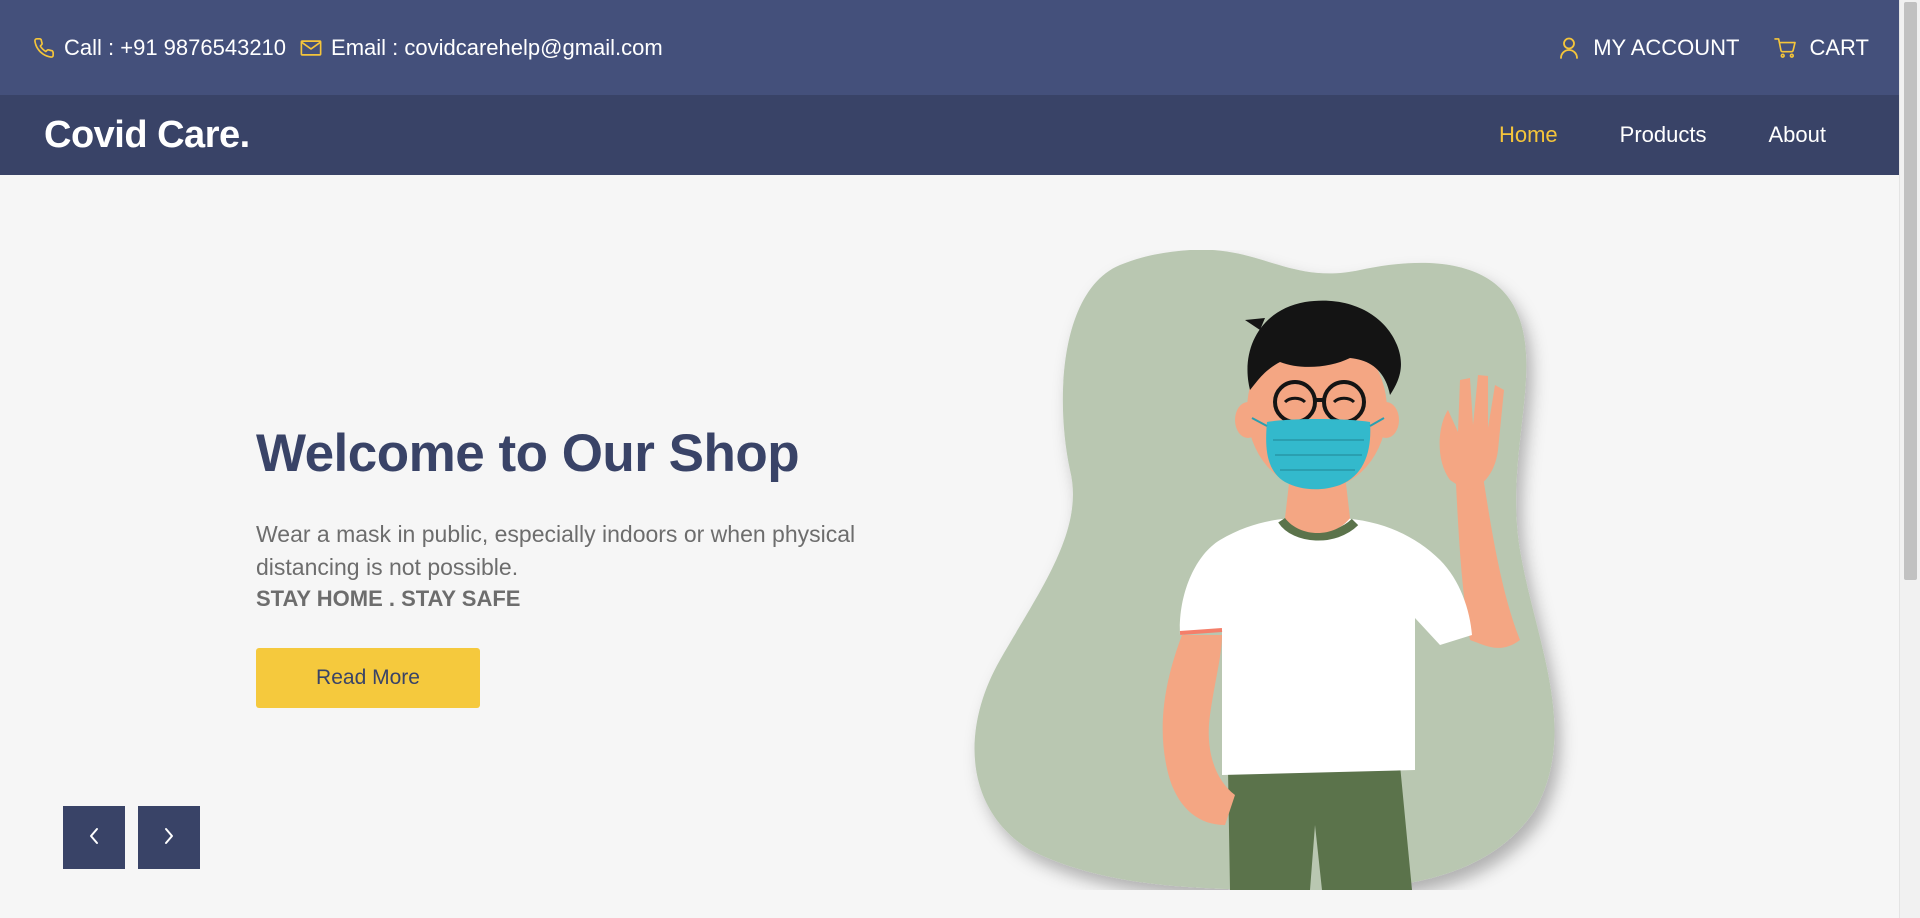  What do you see at coordinates (147, 135) in the screenshot?
I see `site-logo: Covid Care.` at bounding box center [147, 135].